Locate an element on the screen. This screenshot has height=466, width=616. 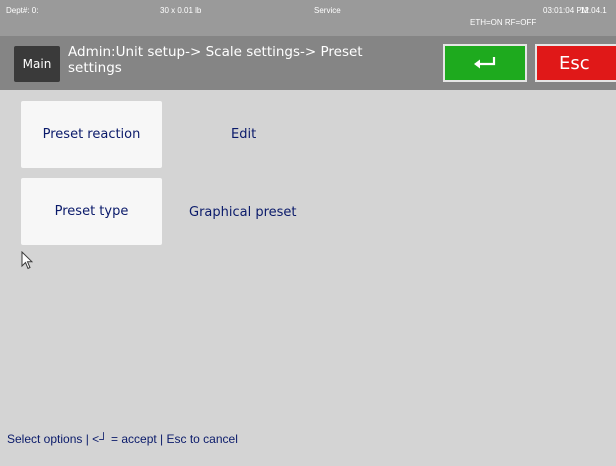
scale-capacity: 30 x 0.01 lb is located at coordinates (181, 10).